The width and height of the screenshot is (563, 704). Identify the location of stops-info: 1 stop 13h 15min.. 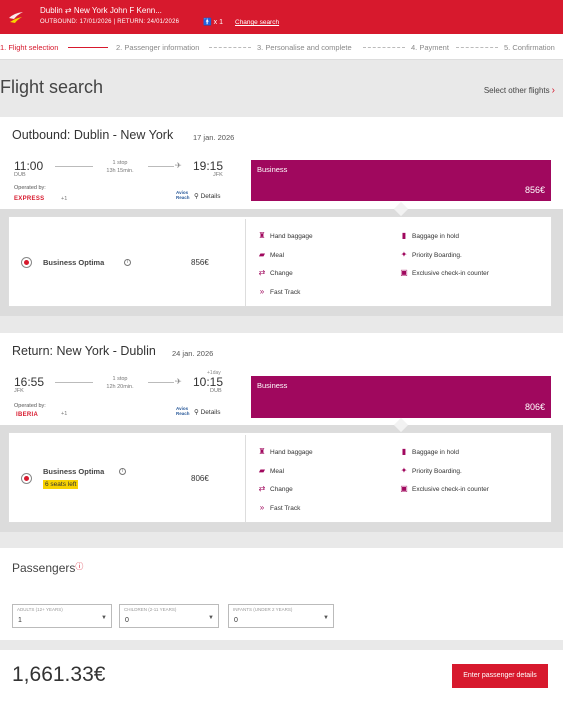
(120, 167).